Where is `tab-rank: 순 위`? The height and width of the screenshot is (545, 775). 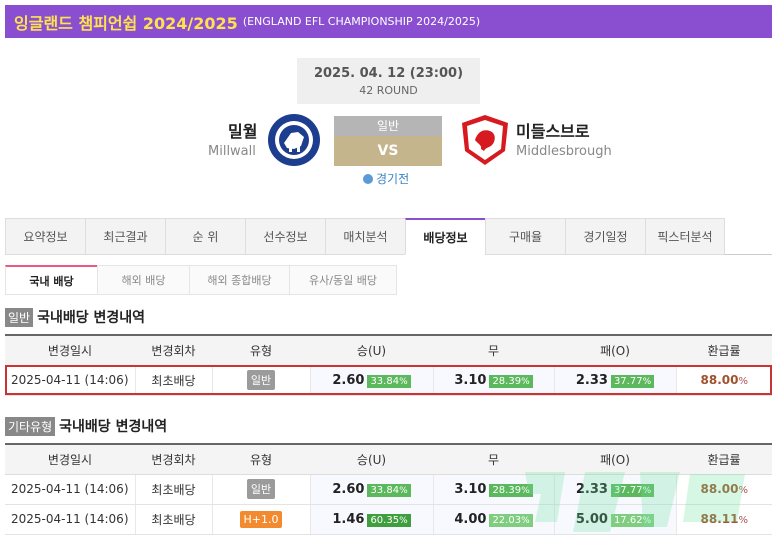
tab-rank: 순 위 is located at coordinates (205, 236).